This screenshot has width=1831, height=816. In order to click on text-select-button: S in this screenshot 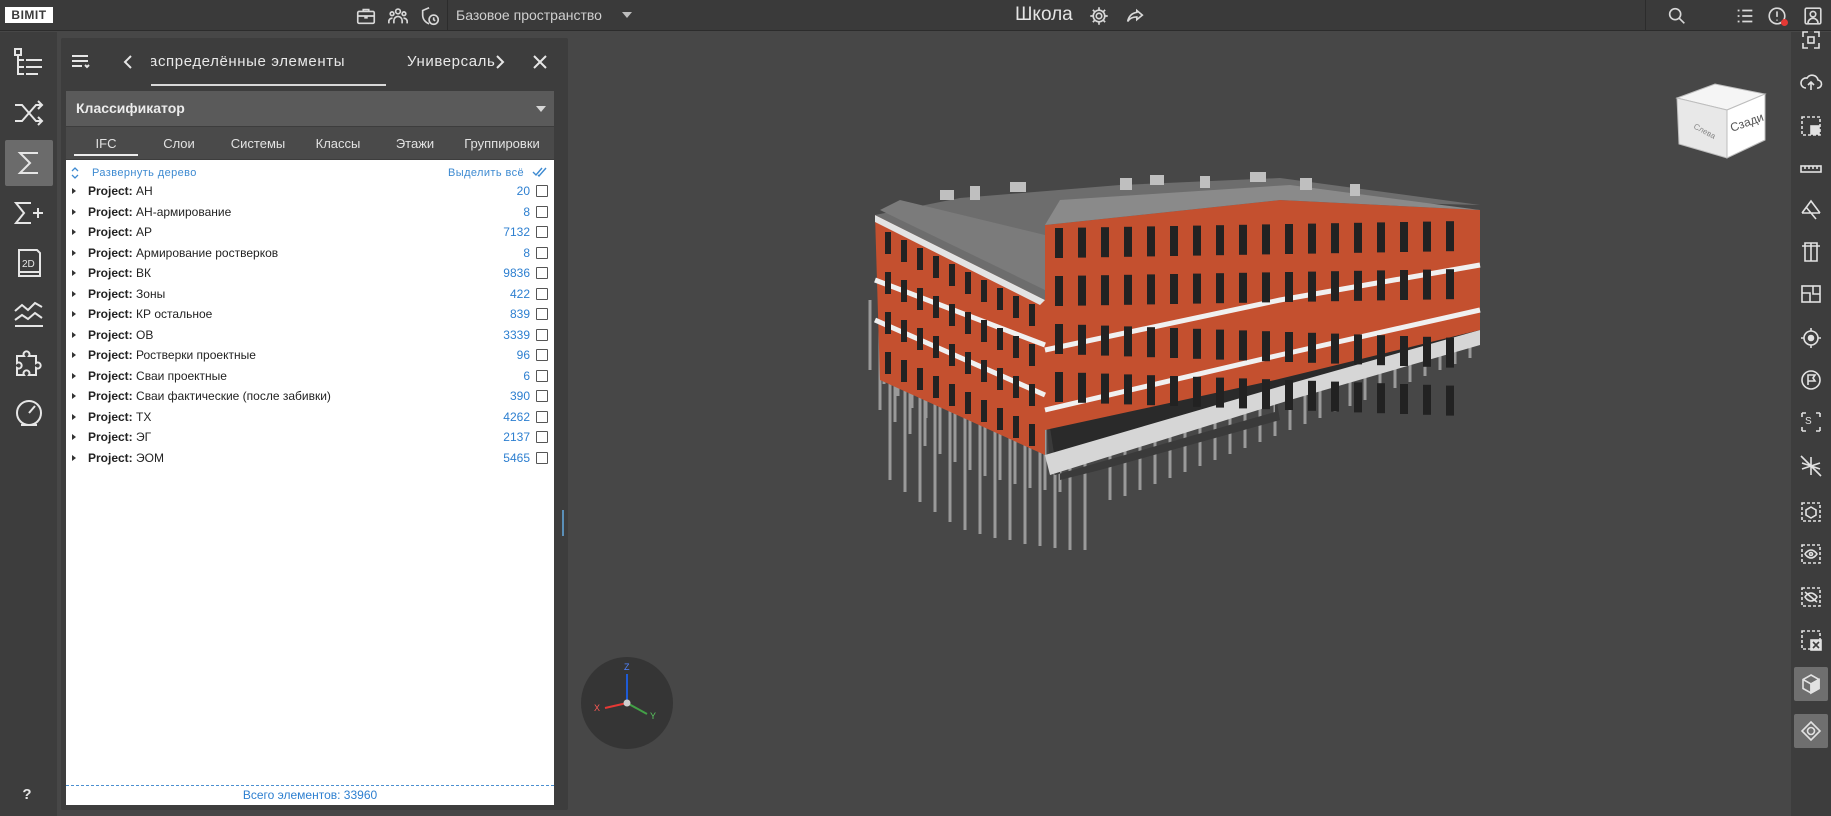, I will do `click(1811, 422)`.